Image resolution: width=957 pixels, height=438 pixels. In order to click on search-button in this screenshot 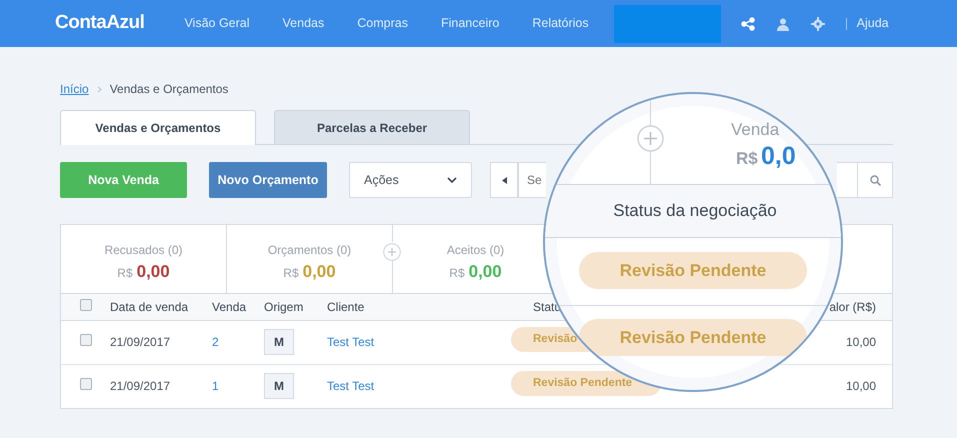, I will do `click(875, 180)`.